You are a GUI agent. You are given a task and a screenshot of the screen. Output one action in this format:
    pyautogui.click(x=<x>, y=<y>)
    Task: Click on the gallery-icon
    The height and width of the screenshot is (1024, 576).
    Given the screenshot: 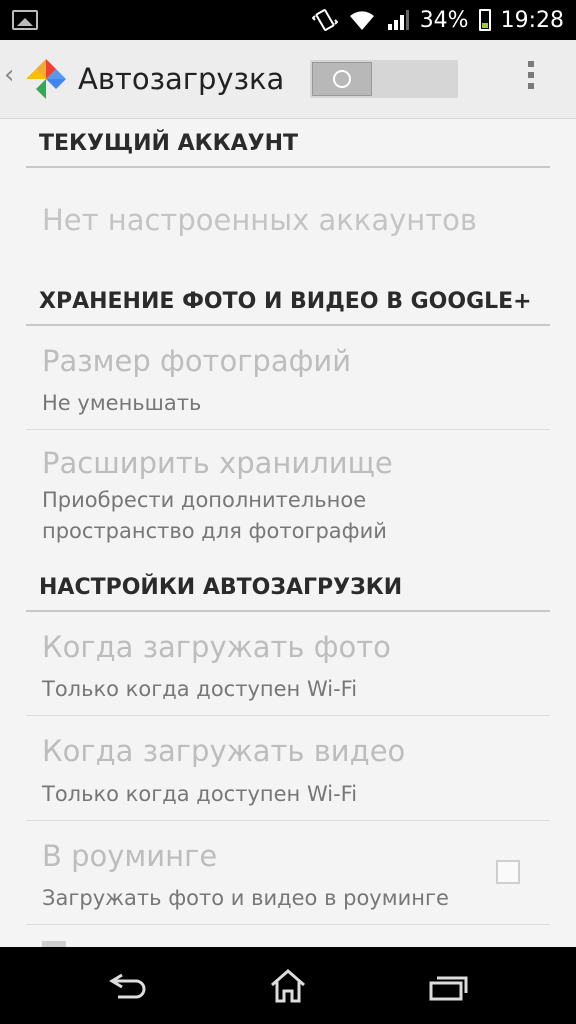 What is the action you would take?
    pyautogui.click(x=25, y=20)
    